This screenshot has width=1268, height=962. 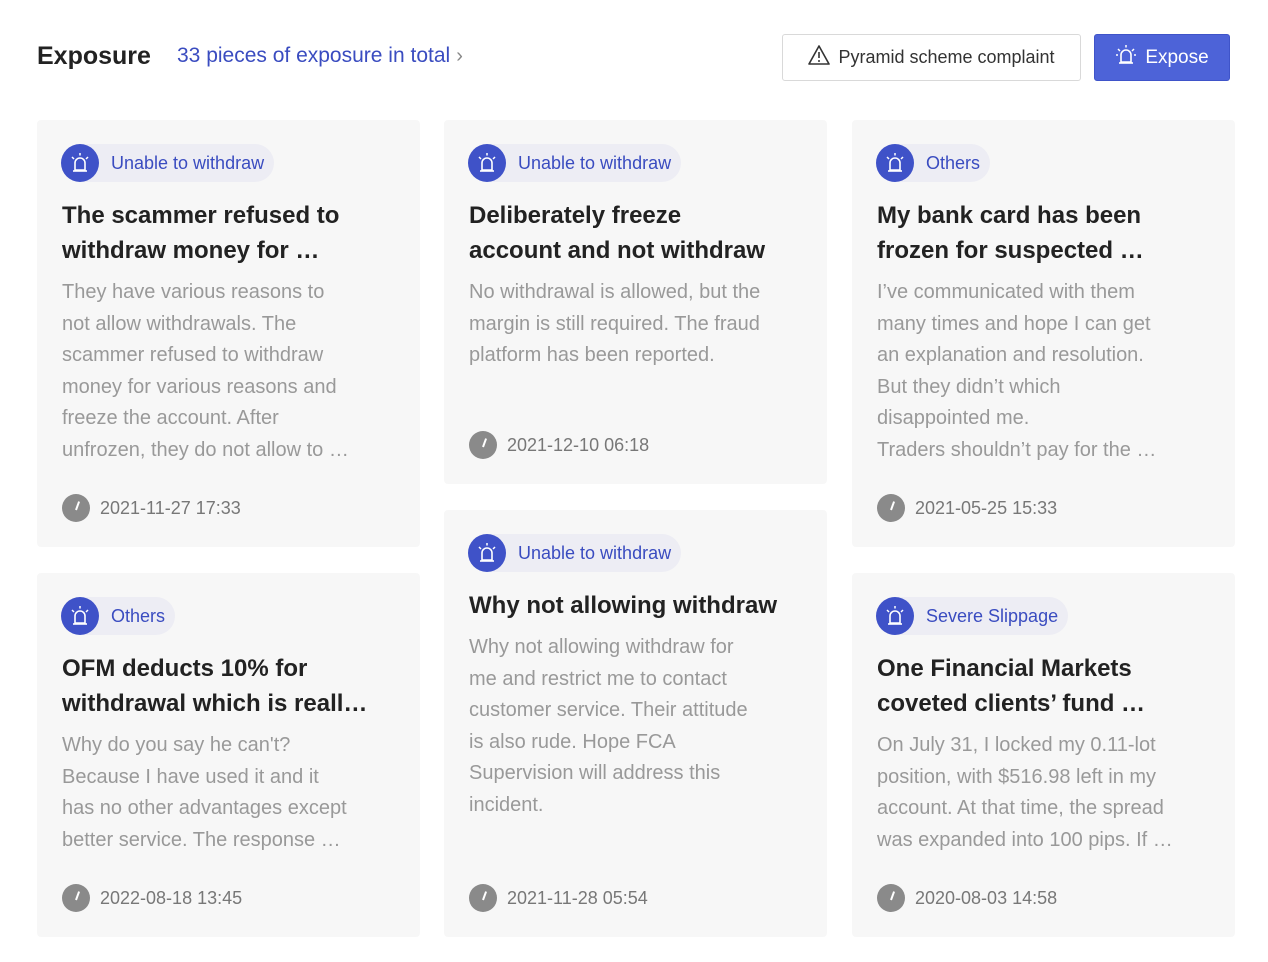 I want to click on expose-label: Expose, so click(x=1177, y=57).